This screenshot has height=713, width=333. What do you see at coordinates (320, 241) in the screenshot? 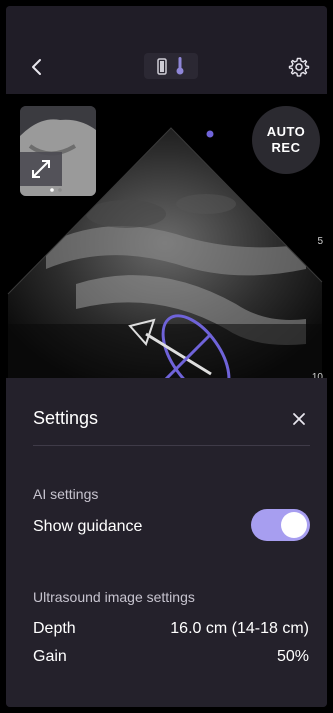
I see `depth-tick-5: 5` at bounding box center [320, 241].